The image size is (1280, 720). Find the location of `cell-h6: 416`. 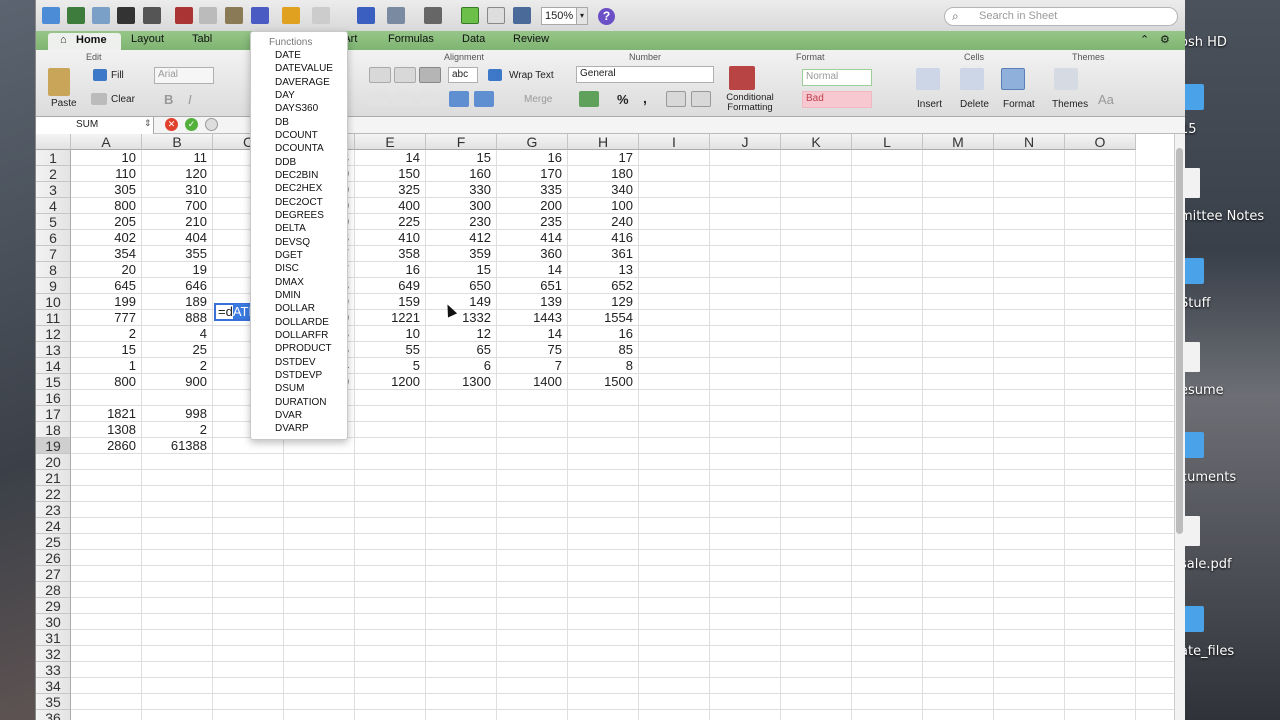

cell-h6: 416 is located at coordinates (603, 238).